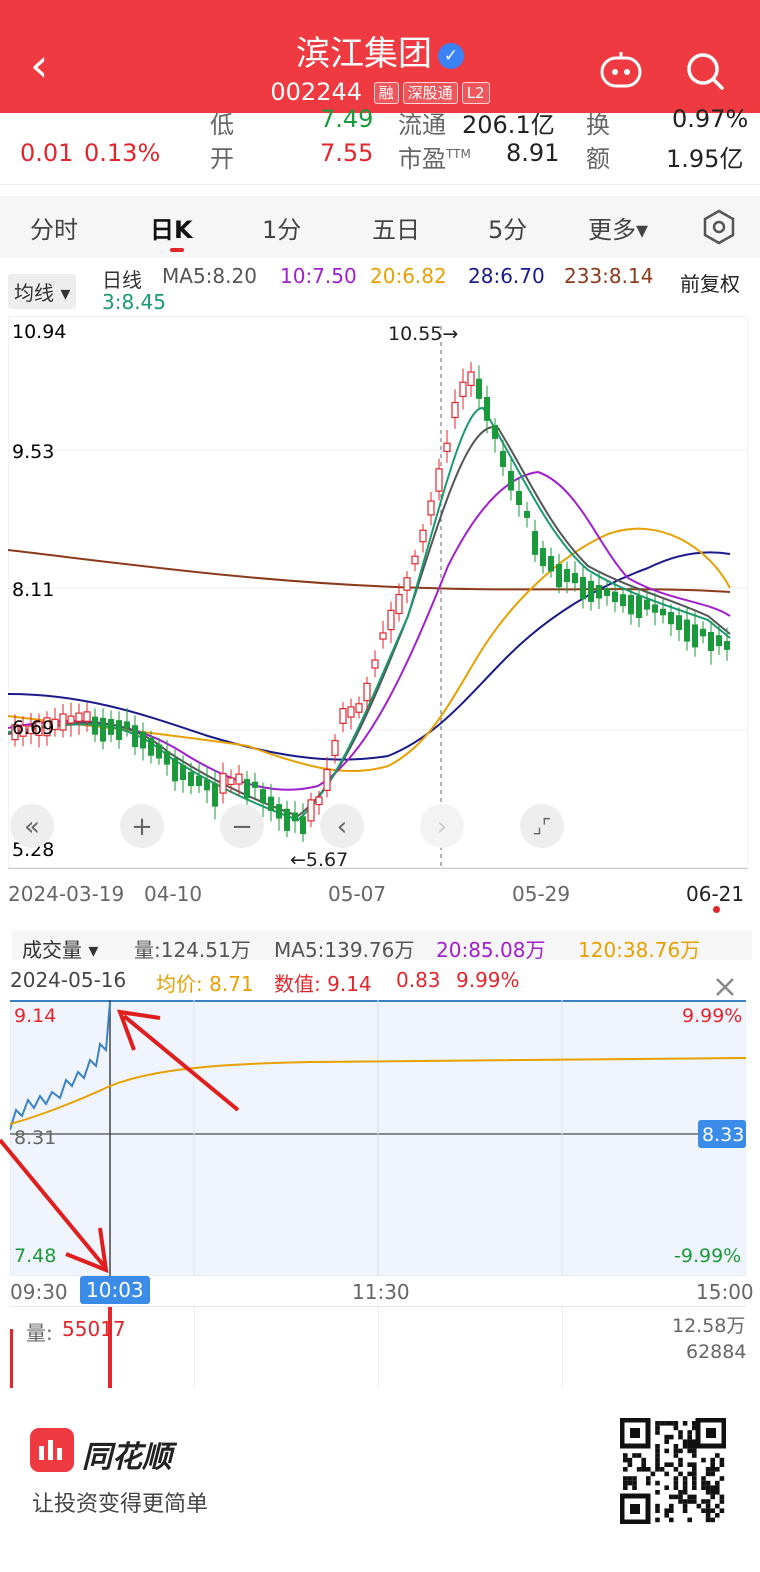 This screenshot has height=1572, width=760. Describe the element at coordinates (710, 119) in the screenshot. I see `turnover-value: 0.97%` at that location.